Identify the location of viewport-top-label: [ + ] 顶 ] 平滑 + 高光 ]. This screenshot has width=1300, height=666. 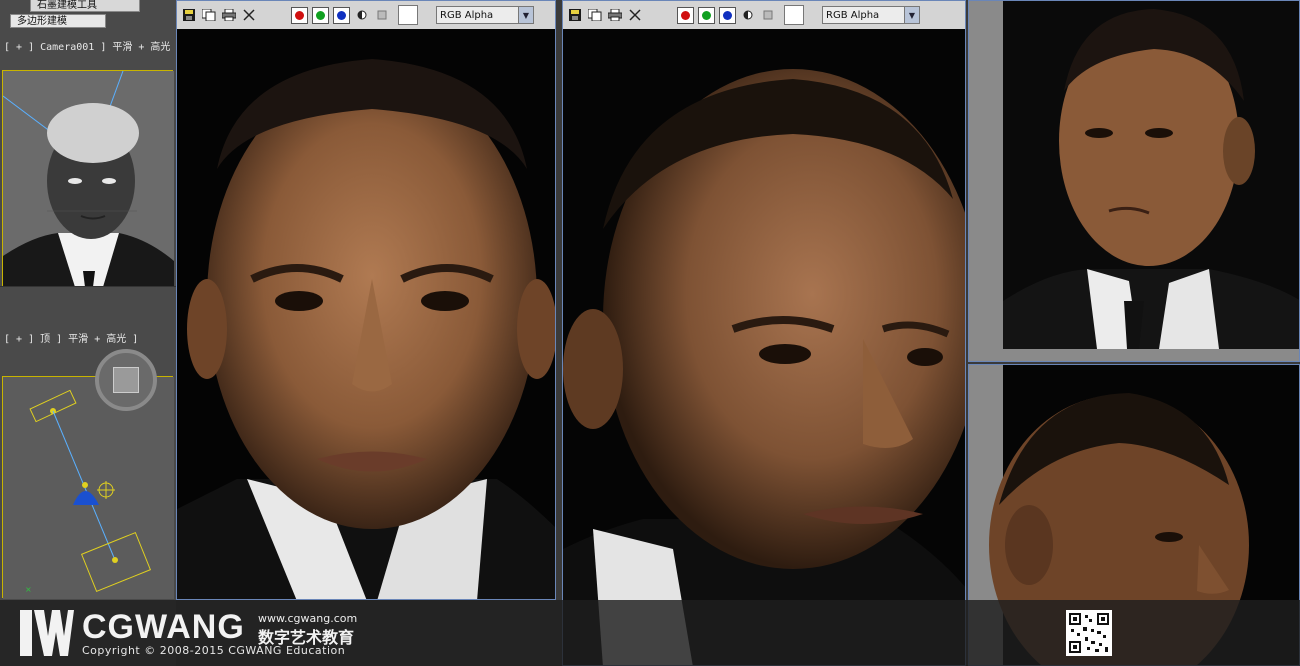
(71, 337).